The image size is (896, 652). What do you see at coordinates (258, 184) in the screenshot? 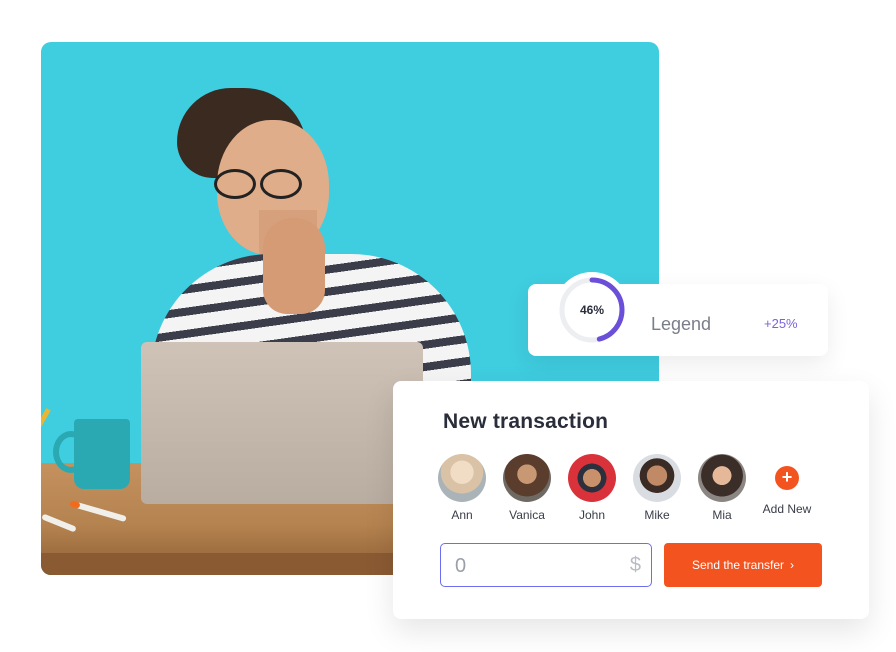
I see `glasses-shape` at bounding box center [258, 184].